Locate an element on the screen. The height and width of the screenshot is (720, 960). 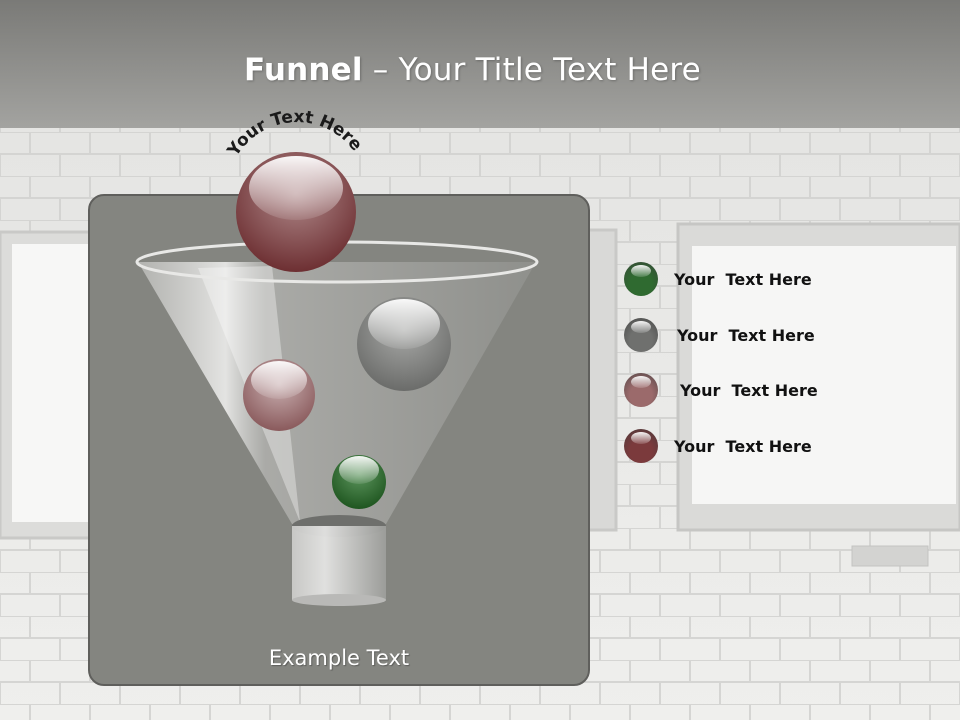
ball-gray is located at coordinates (404, 344).